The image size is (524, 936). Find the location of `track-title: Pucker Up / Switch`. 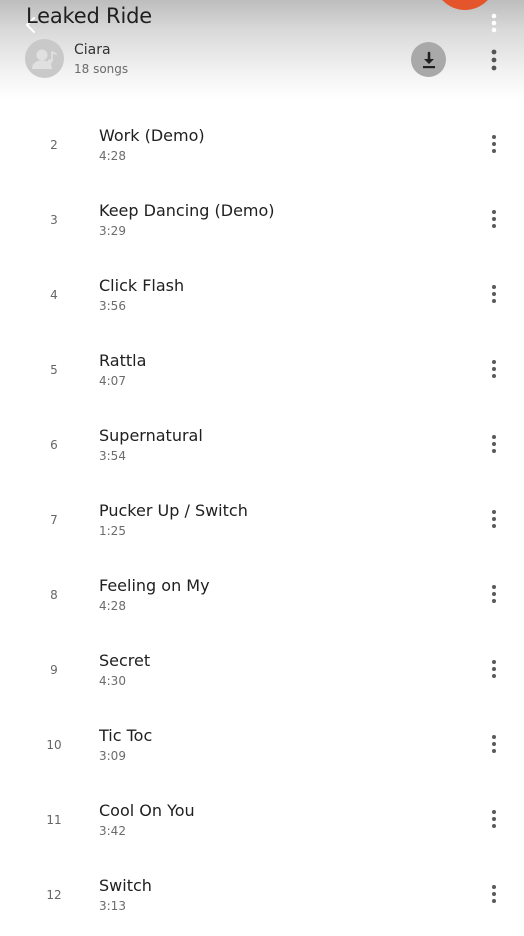

track-title: Pucker Up / Switch is located at coordinates (173, 510).